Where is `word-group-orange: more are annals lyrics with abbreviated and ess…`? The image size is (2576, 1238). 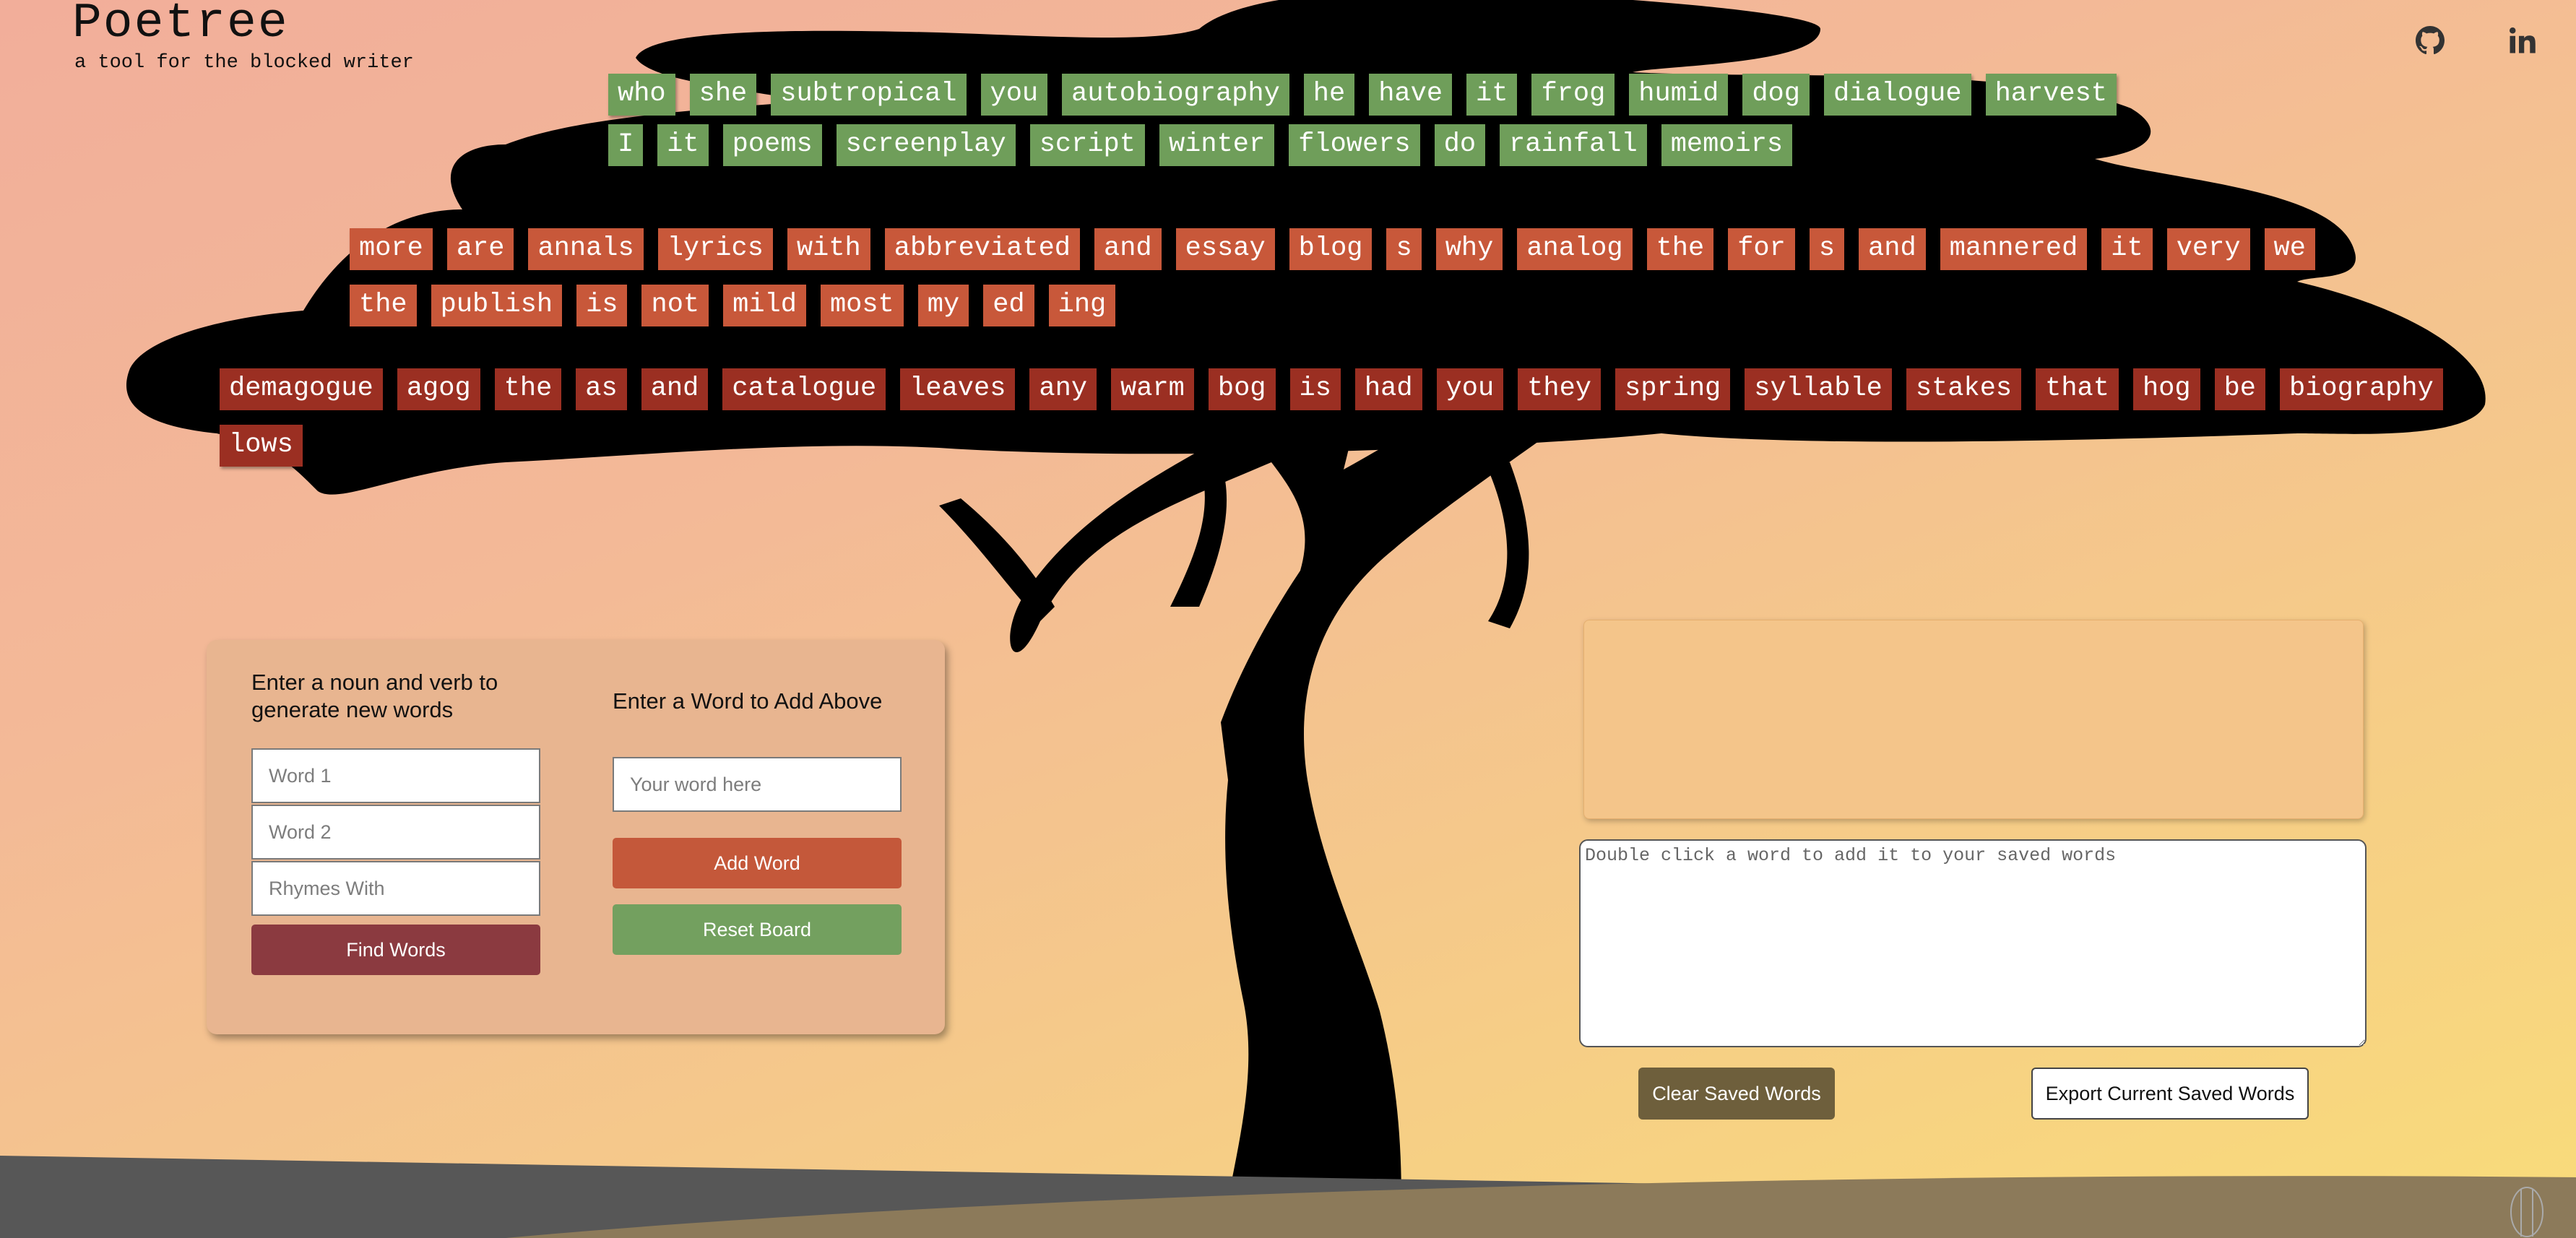
word-group-orange: more are annals lyrics with abbreviated and ess… is located at coordinates (1361, 277).